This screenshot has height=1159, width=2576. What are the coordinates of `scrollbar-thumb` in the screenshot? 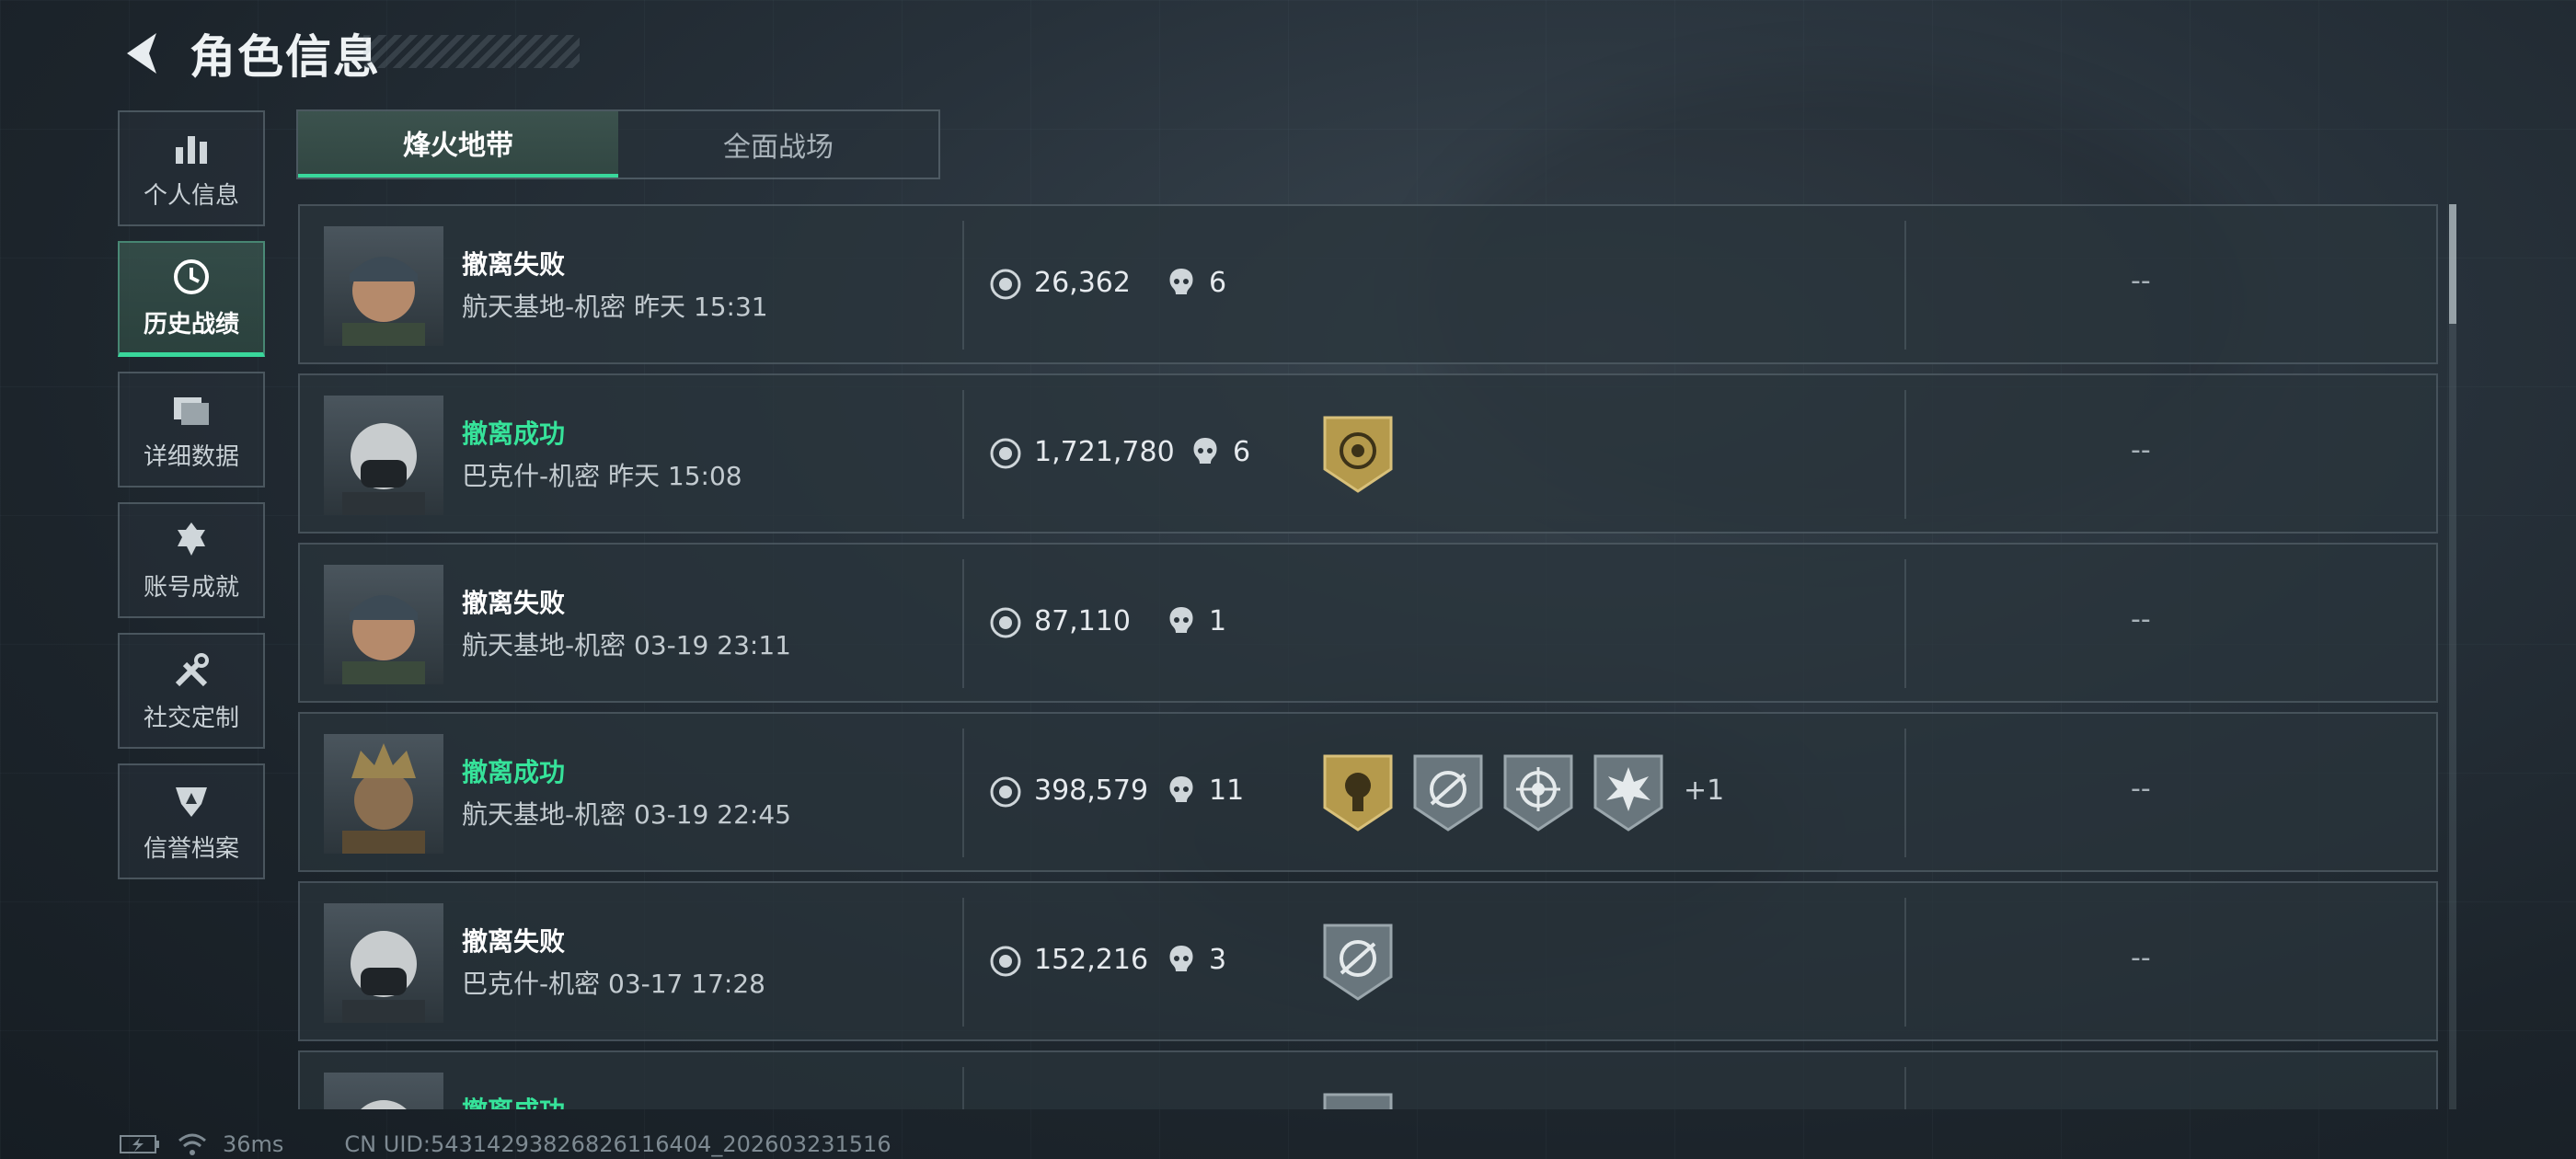 It's located at (2452, 264).